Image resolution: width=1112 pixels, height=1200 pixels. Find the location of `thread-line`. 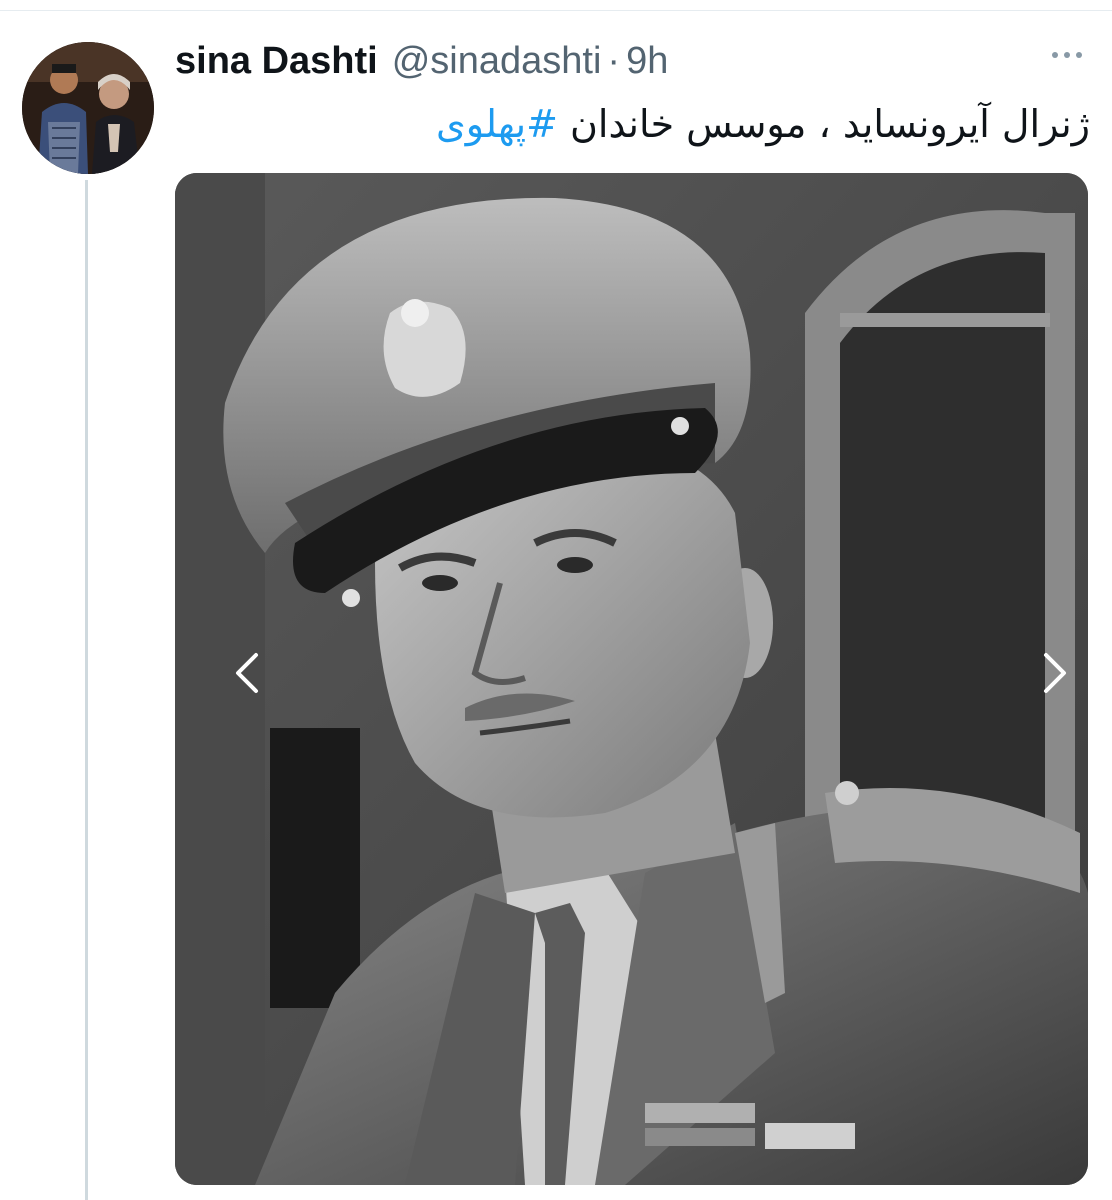

thread-line is located at coordinates (86, 690).